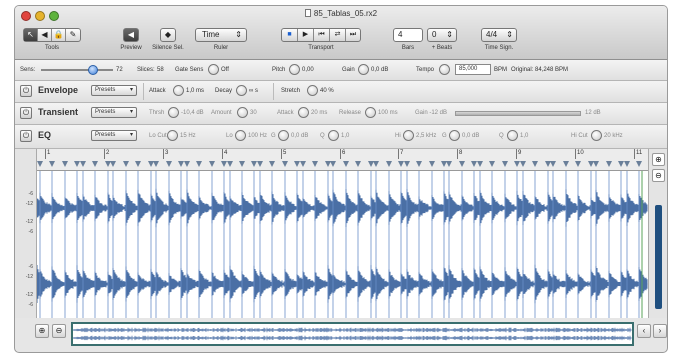 The height and width of the screenshot is (358, 682). What do you see at coordinates (579, 136) in the screenshot?
I see `hicut-label: Hi Cut` at bounding box center [579, 136].